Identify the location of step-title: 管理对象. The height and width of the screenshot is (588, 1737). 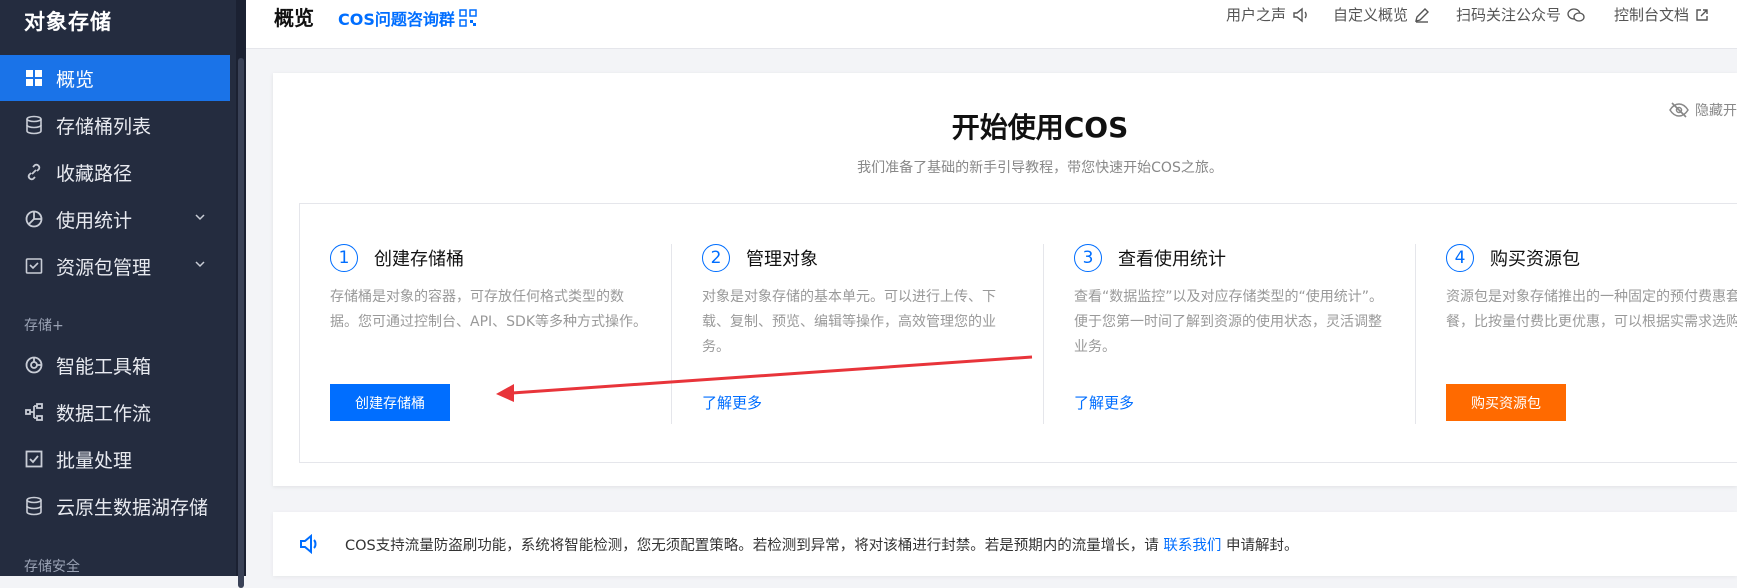
(782, 259).